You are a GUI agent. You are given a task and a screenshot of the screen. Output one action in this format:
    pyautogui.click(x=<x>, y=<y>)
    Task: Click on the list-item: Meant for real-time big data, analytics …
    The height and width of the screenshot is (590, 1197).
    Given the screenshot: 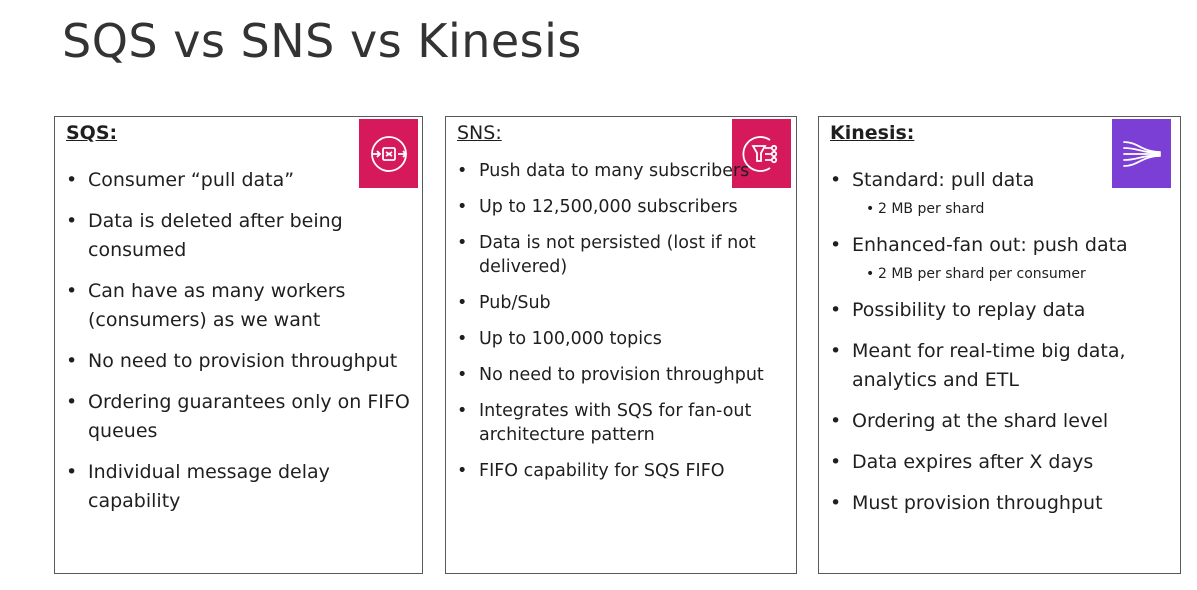 What is the action you would take?
    pyautogui.click(x=999, y=366)
    